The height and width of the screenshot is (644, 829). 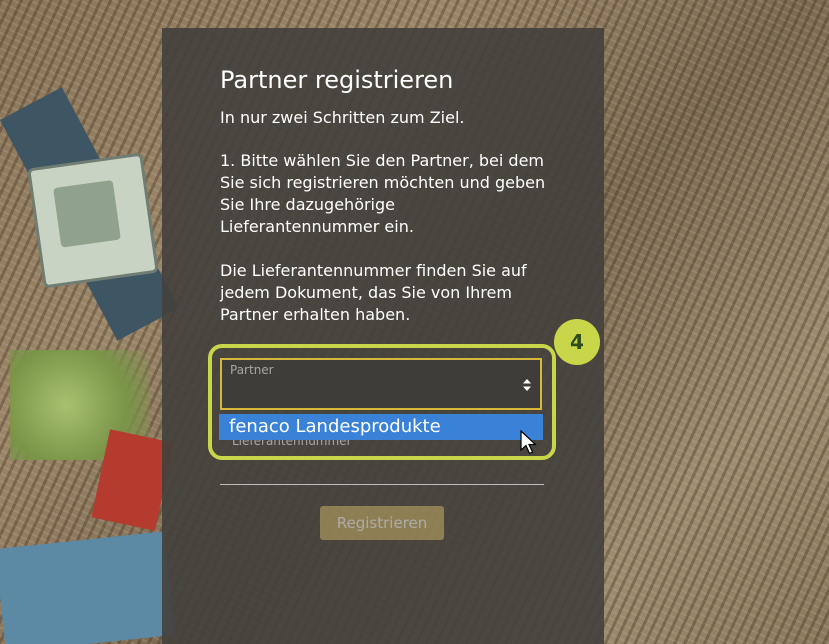 What do you see at coordinates (342, 117) in the screenshot?
I see `subtitle: In nur zwei Schritten zum Ziel.` at bounding box center [342, 117].